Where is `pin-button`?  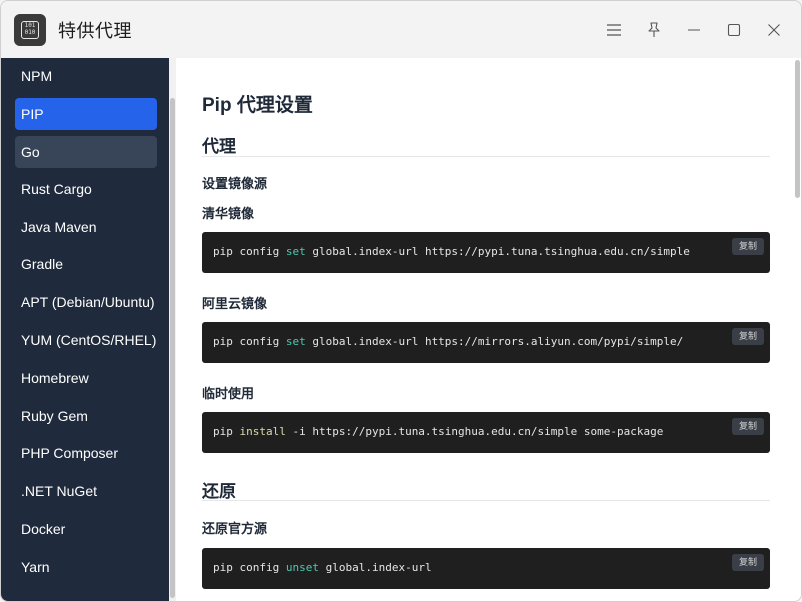
pin-button is located at coordinates (654, 30).